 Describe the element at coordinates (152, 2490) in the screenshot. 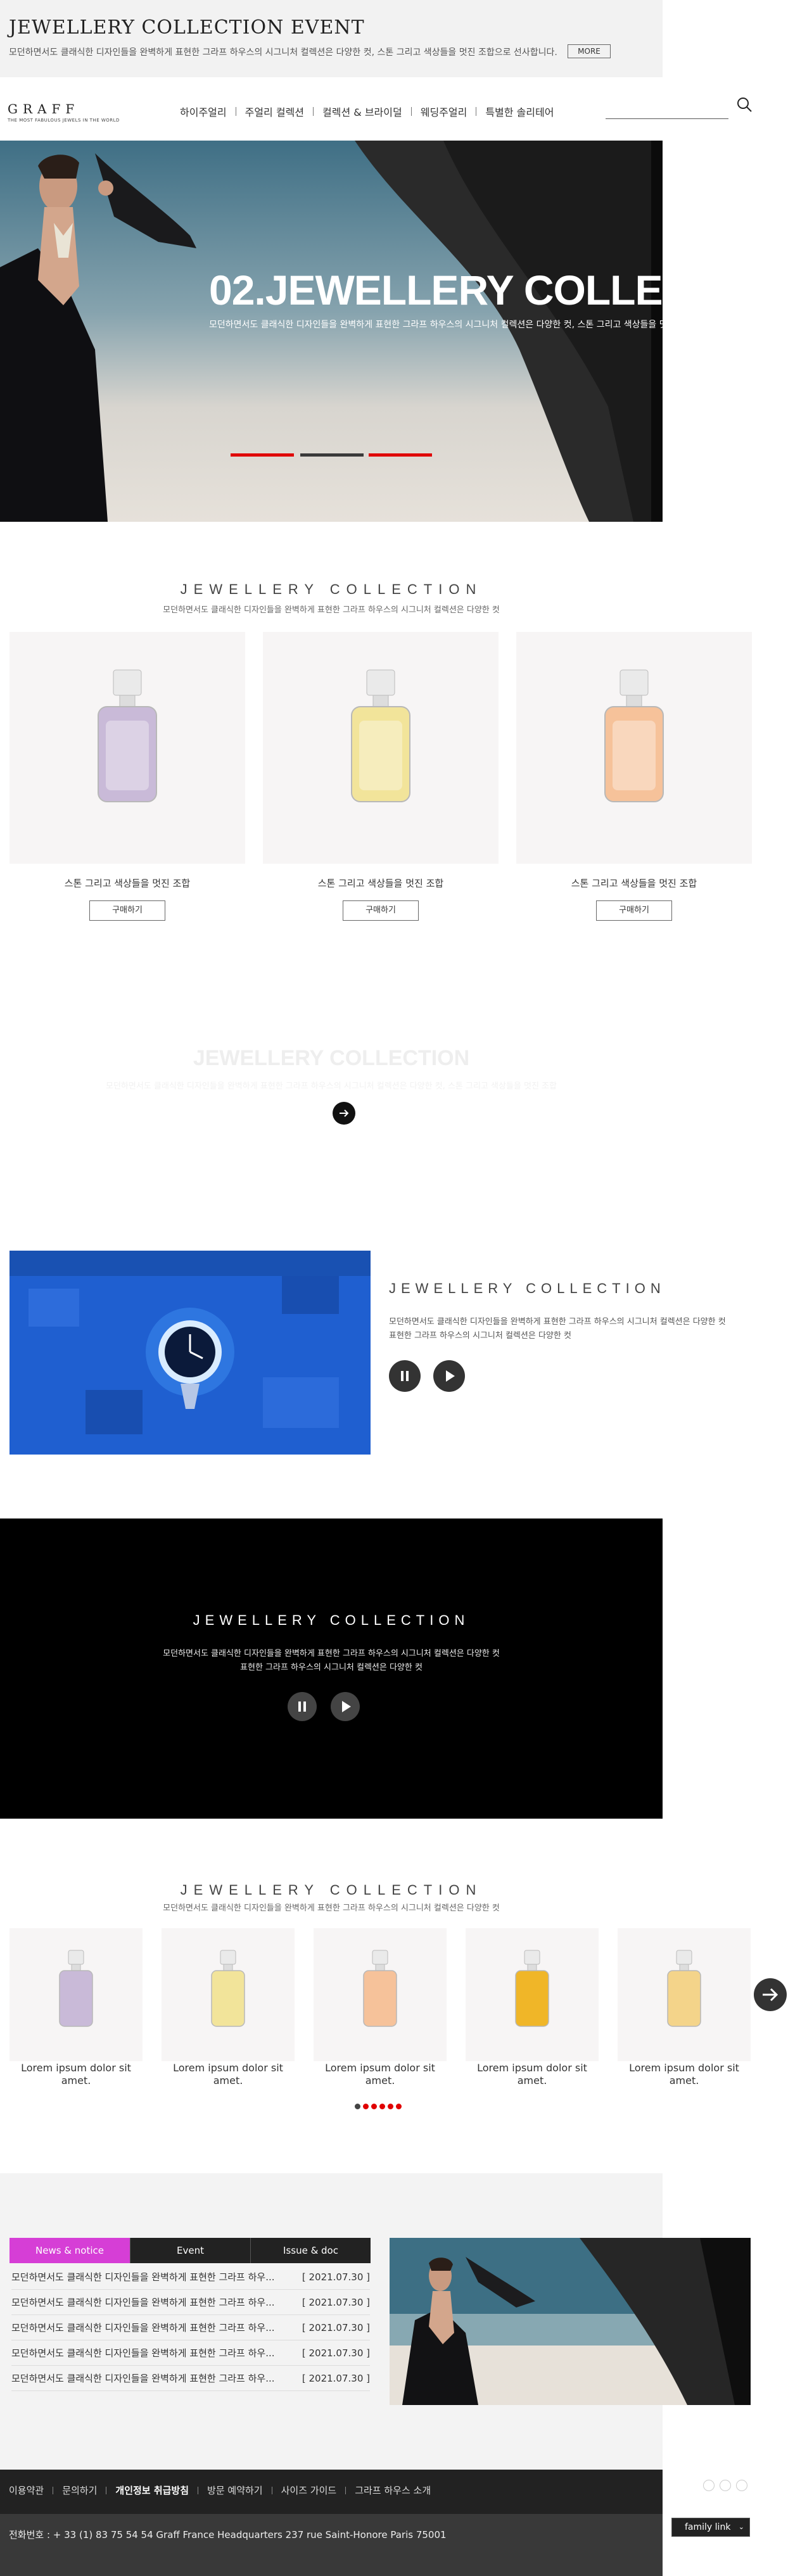

I see `footer-link-privacy: 개인정보 취급방침` at that location.